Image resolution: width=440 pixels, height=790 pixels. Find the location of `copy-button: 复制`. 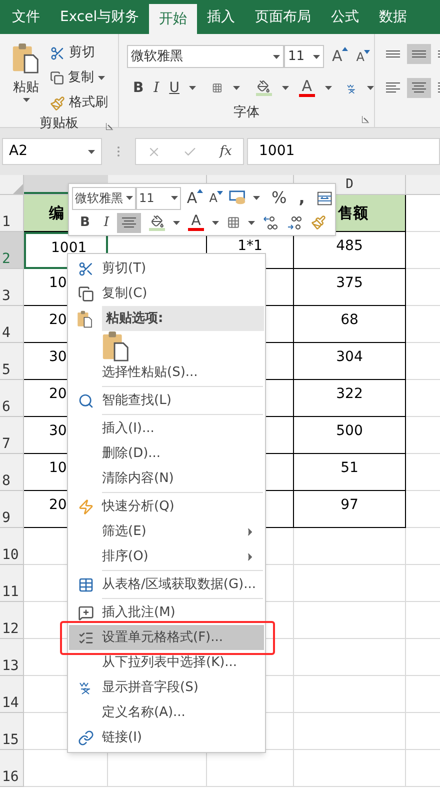

copy-button: 复制 is located at coordinates (79, 78).